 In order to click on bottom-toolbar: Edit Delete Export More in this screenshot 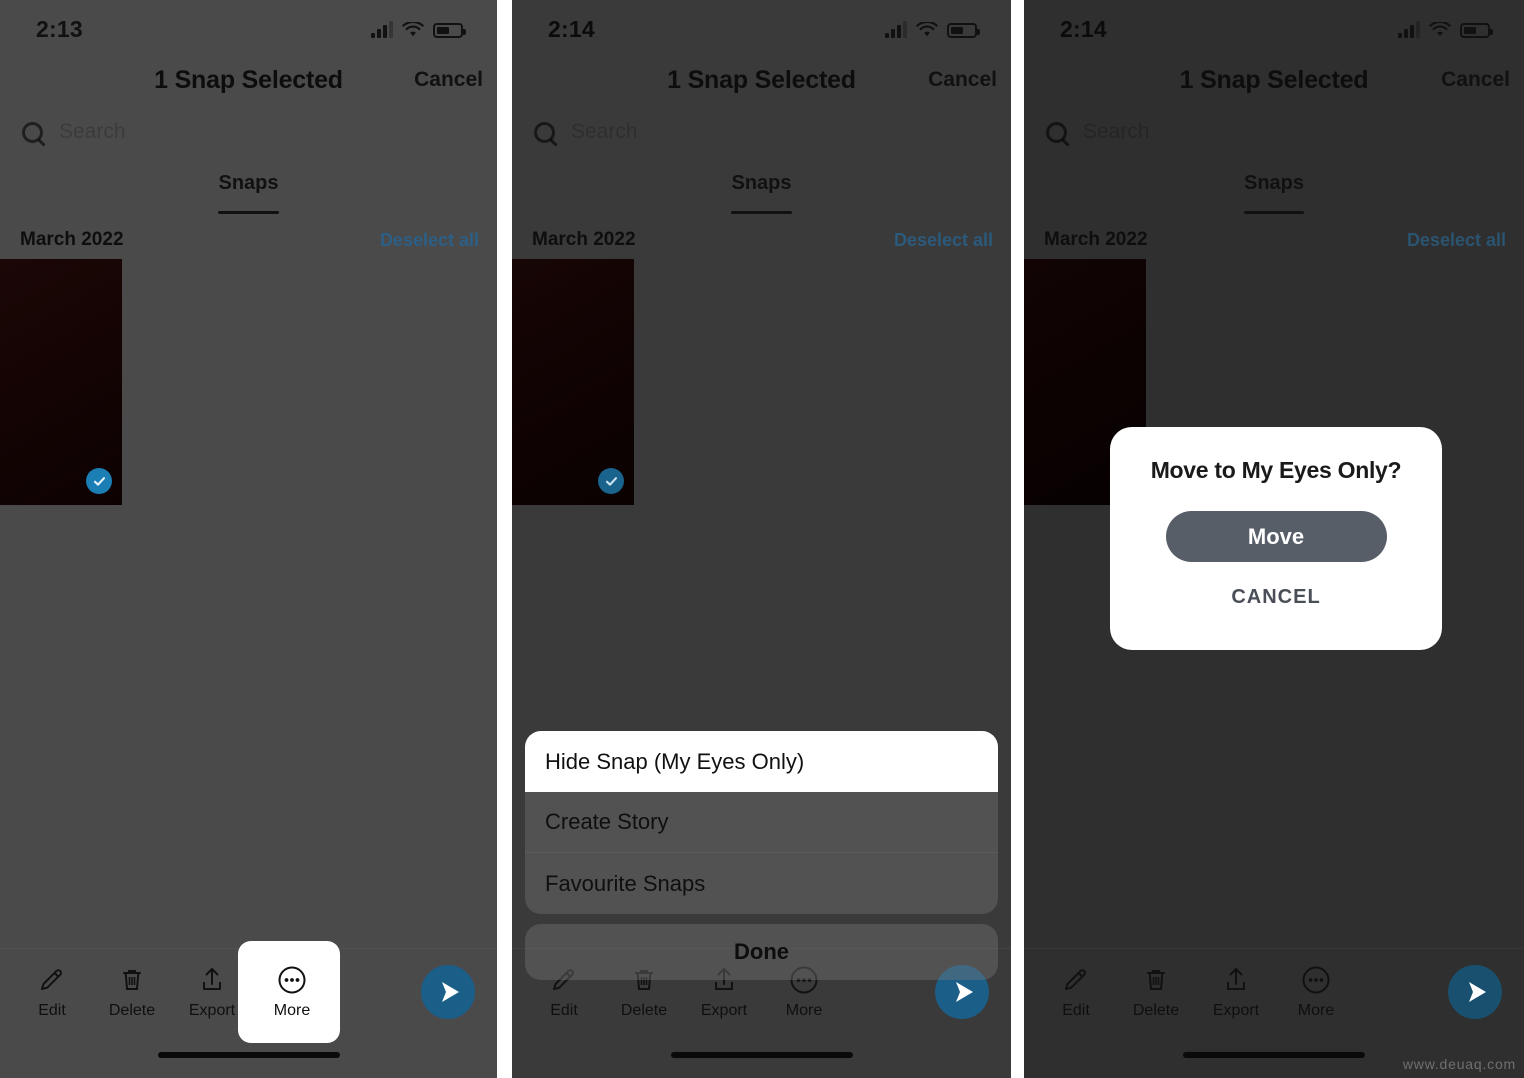, I will do `click(248, 992)`.